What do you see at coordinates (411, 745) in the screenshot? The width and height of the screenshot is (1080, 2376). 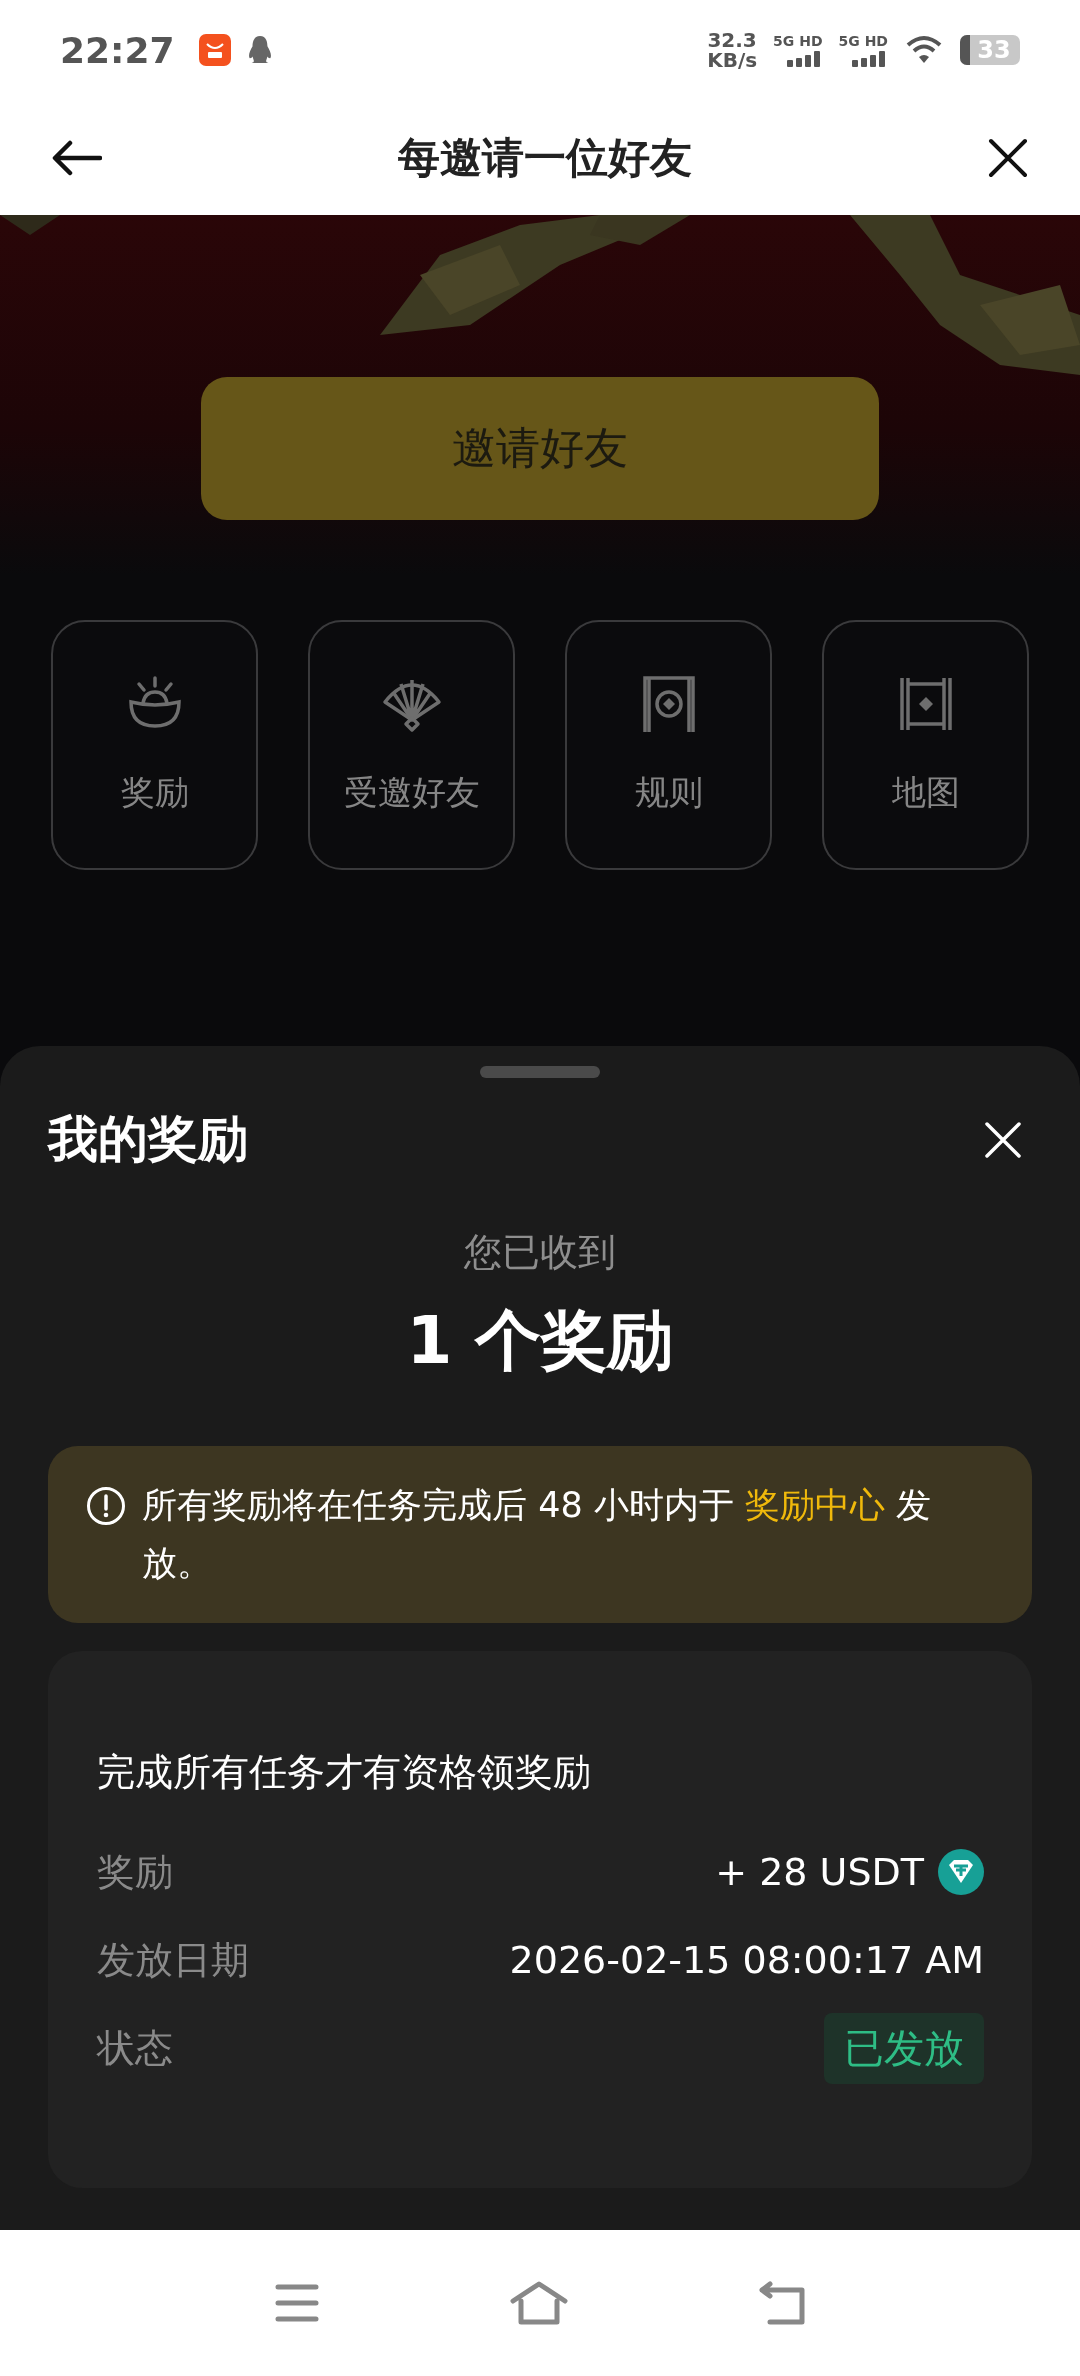 I see `shortcut-tile: 受邀好友` at bounding box center [411, 745].